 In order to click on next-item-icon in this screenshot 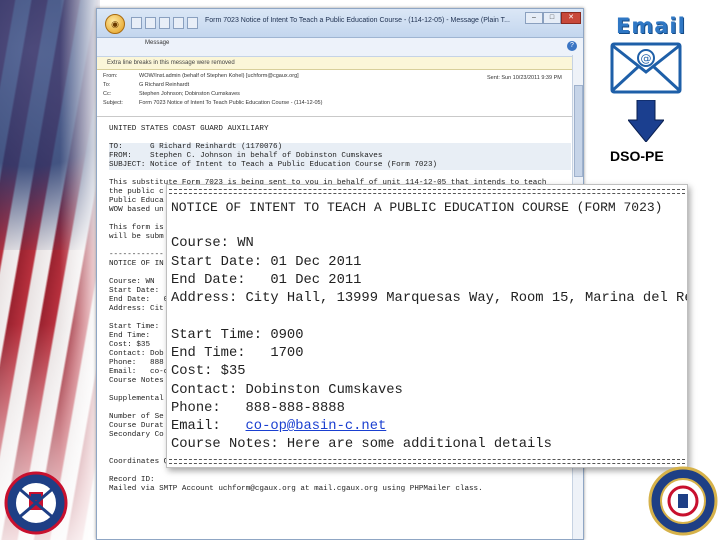, I will do `click(192, 23)`.